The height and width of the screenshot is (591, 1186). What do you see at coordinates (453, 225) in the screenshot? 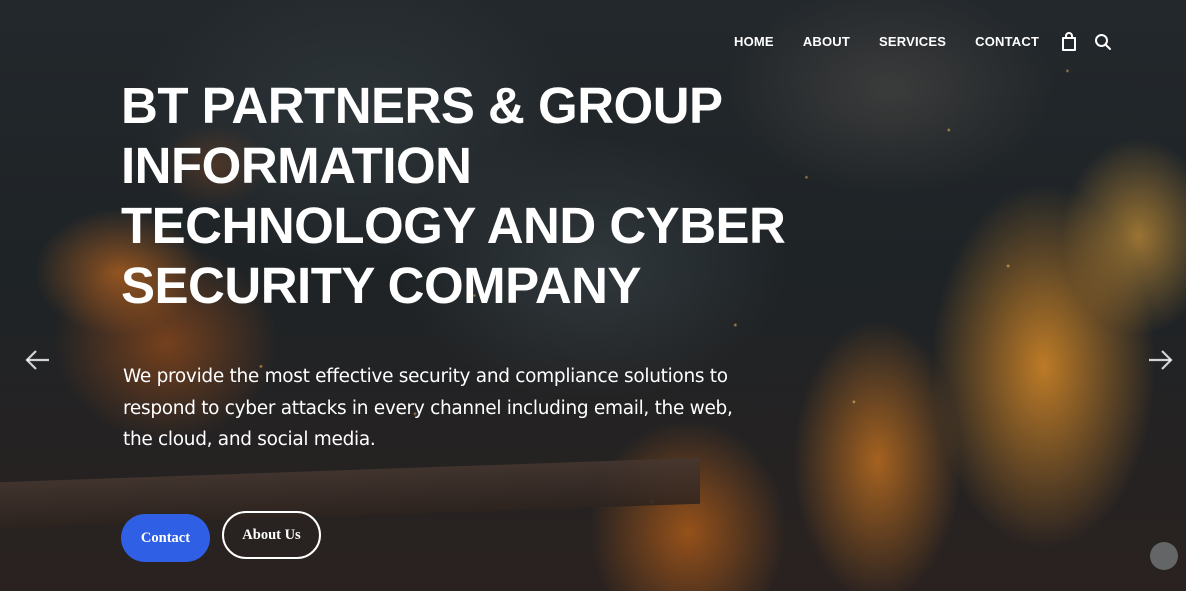
I see `headline-line: TECHNOLOGY AND CYBER` at bounding box center [453, 225].